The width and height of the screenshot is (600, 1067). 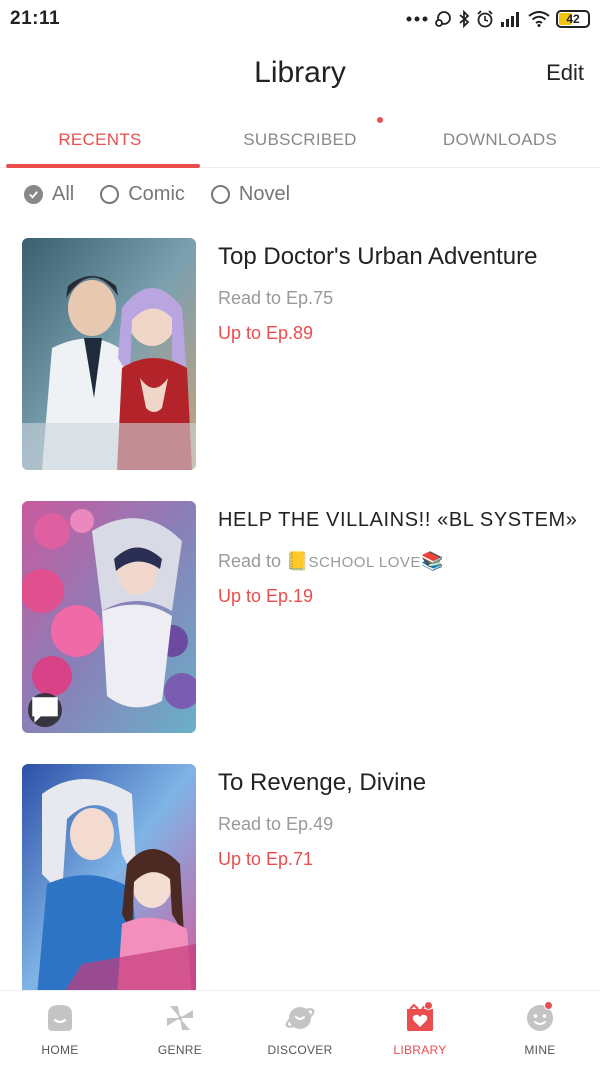 What do you see at coordinates (417, 19) in the screenshot?
I see `more-dots-icon` at bounding box center [417, 19].